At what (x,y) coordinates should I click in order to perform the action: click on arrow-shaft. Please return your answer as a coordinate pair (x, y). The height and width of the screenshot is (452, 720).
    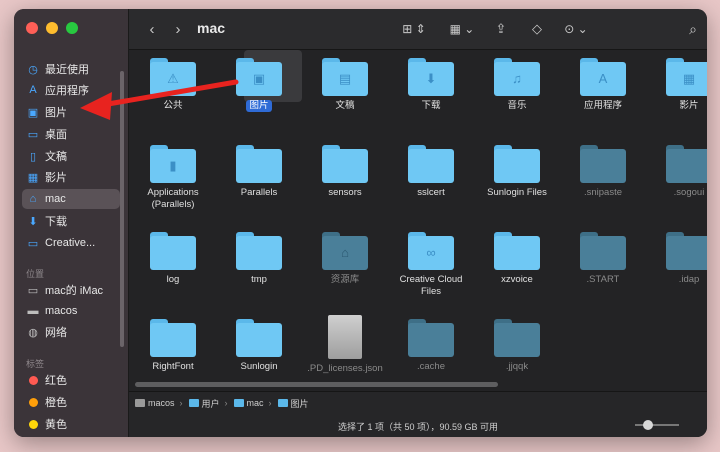
    Looking at the image, I should click on (172, 93).